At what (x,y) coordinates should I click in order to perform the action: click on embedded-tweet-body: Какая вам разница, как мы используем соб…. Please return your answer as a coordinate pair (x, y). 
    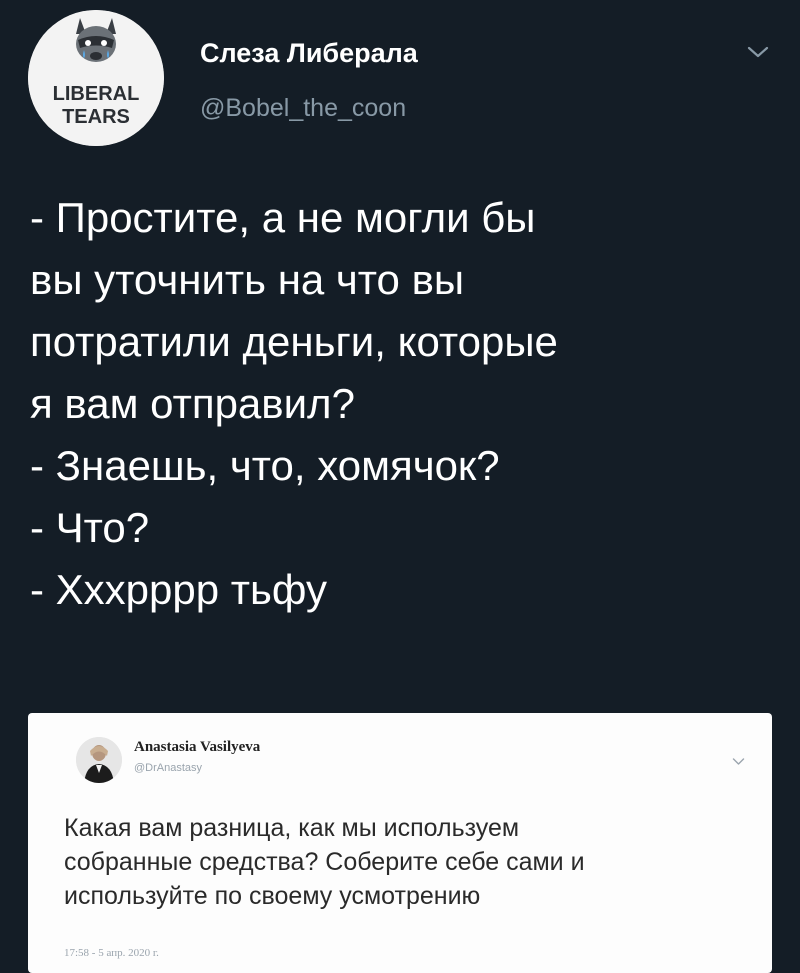
    Looking at the image, I should click on (414, 862).